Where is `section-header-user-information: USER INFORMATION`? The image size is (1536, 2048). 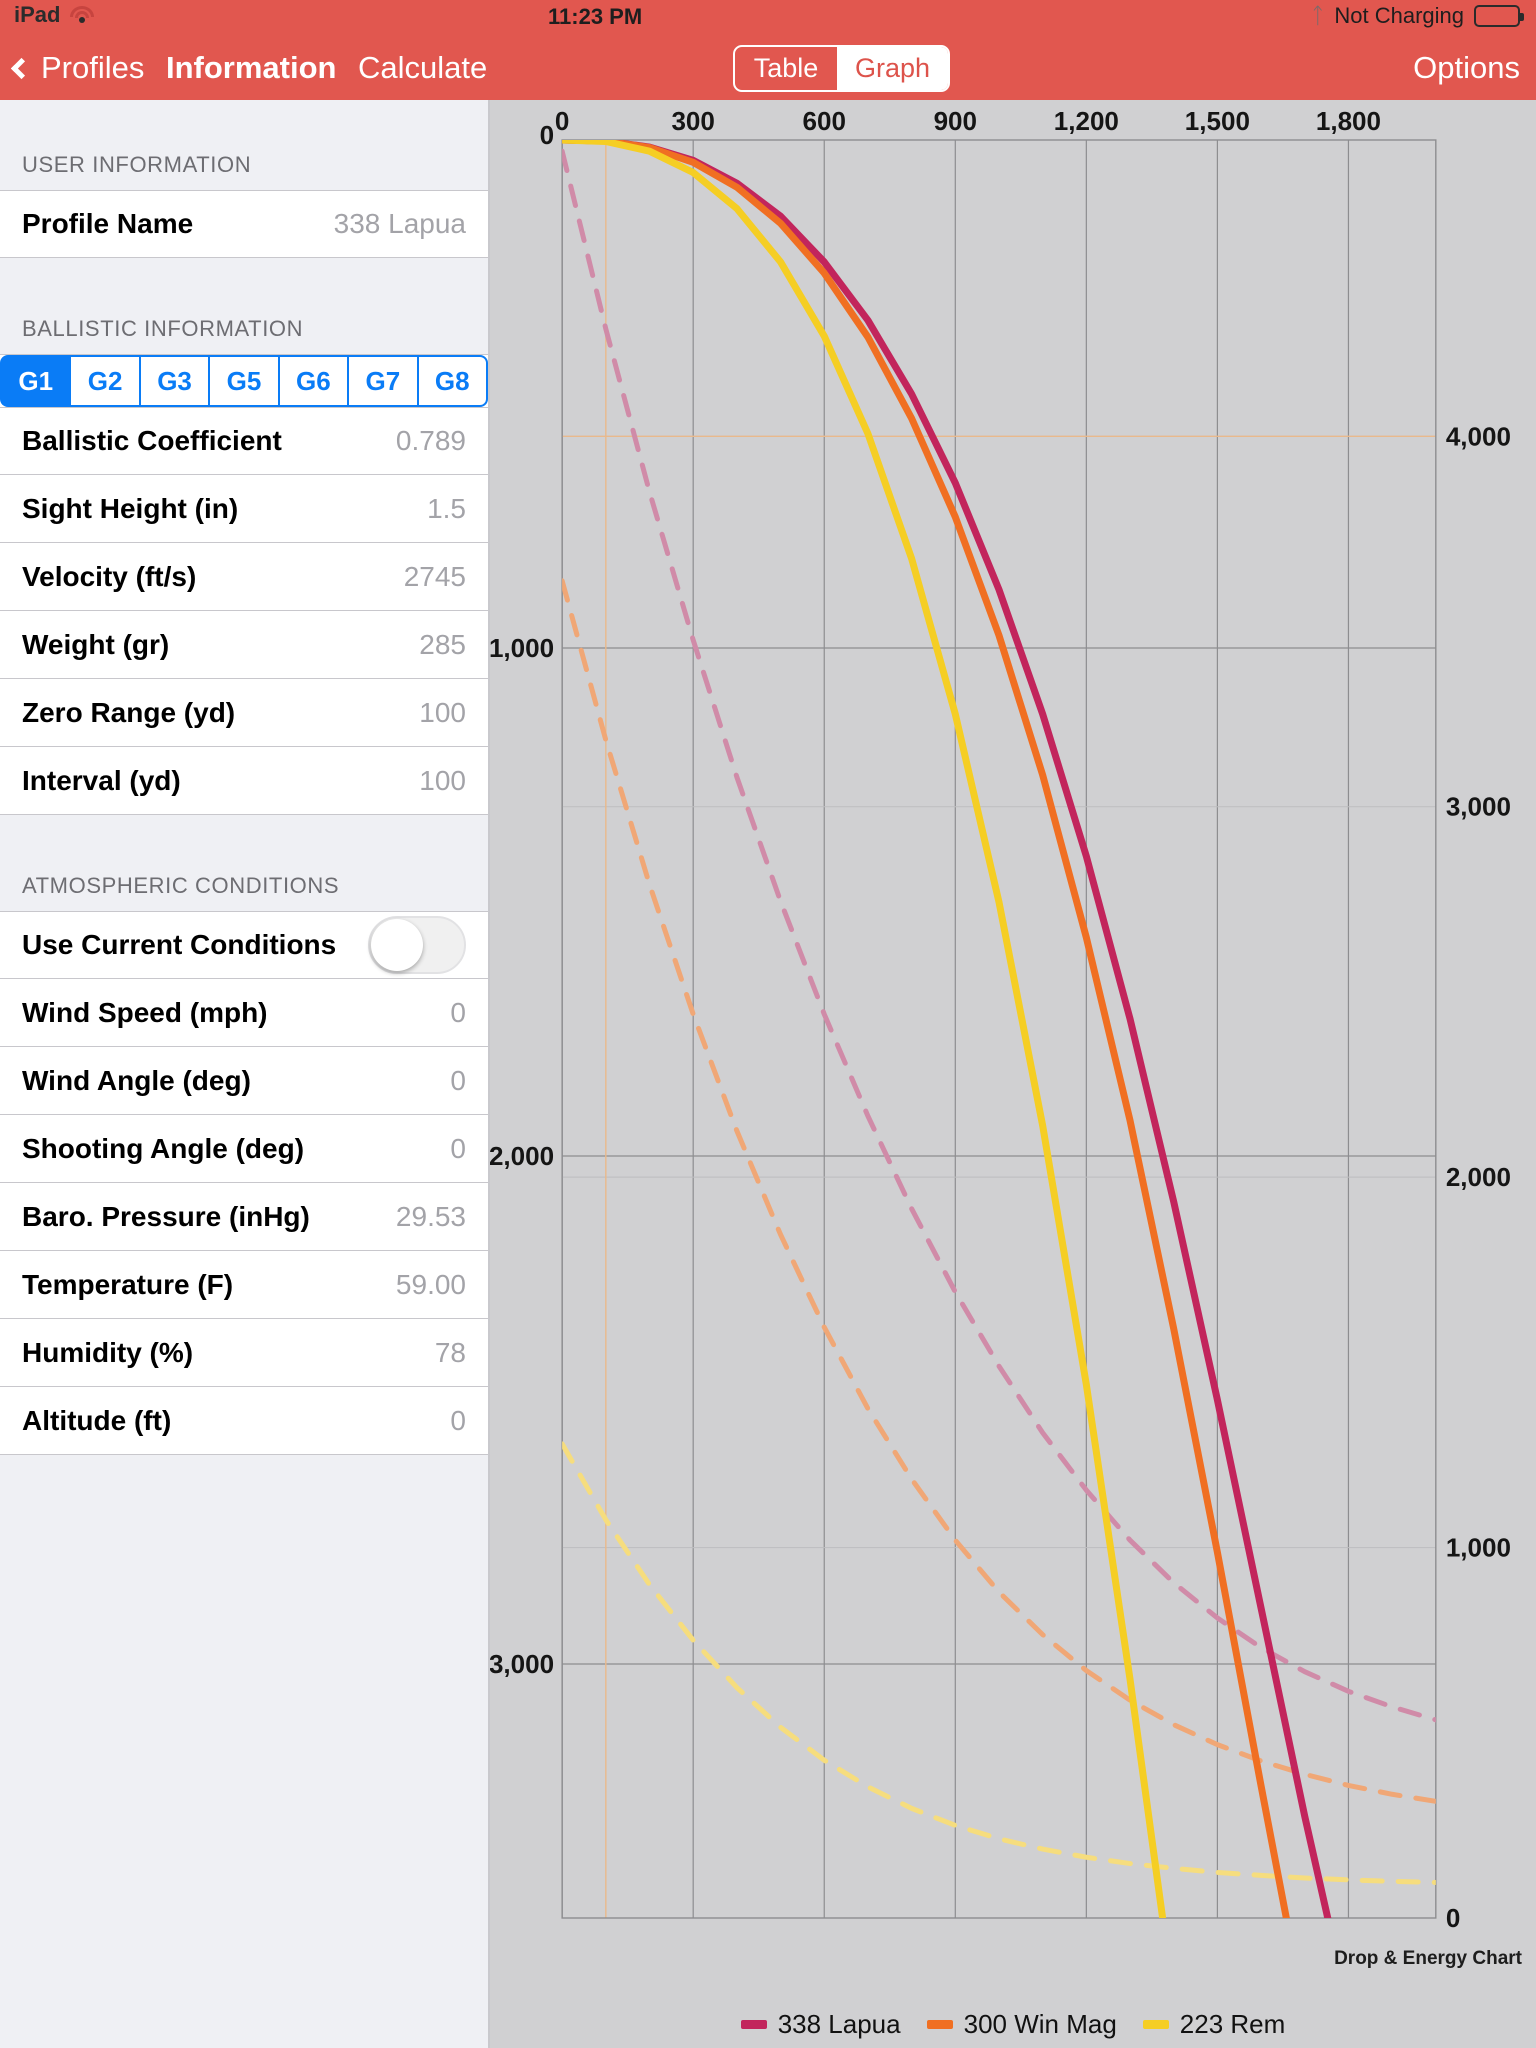 section-header-user-information: USER INFORMATION is located at coordinates (244, 145).